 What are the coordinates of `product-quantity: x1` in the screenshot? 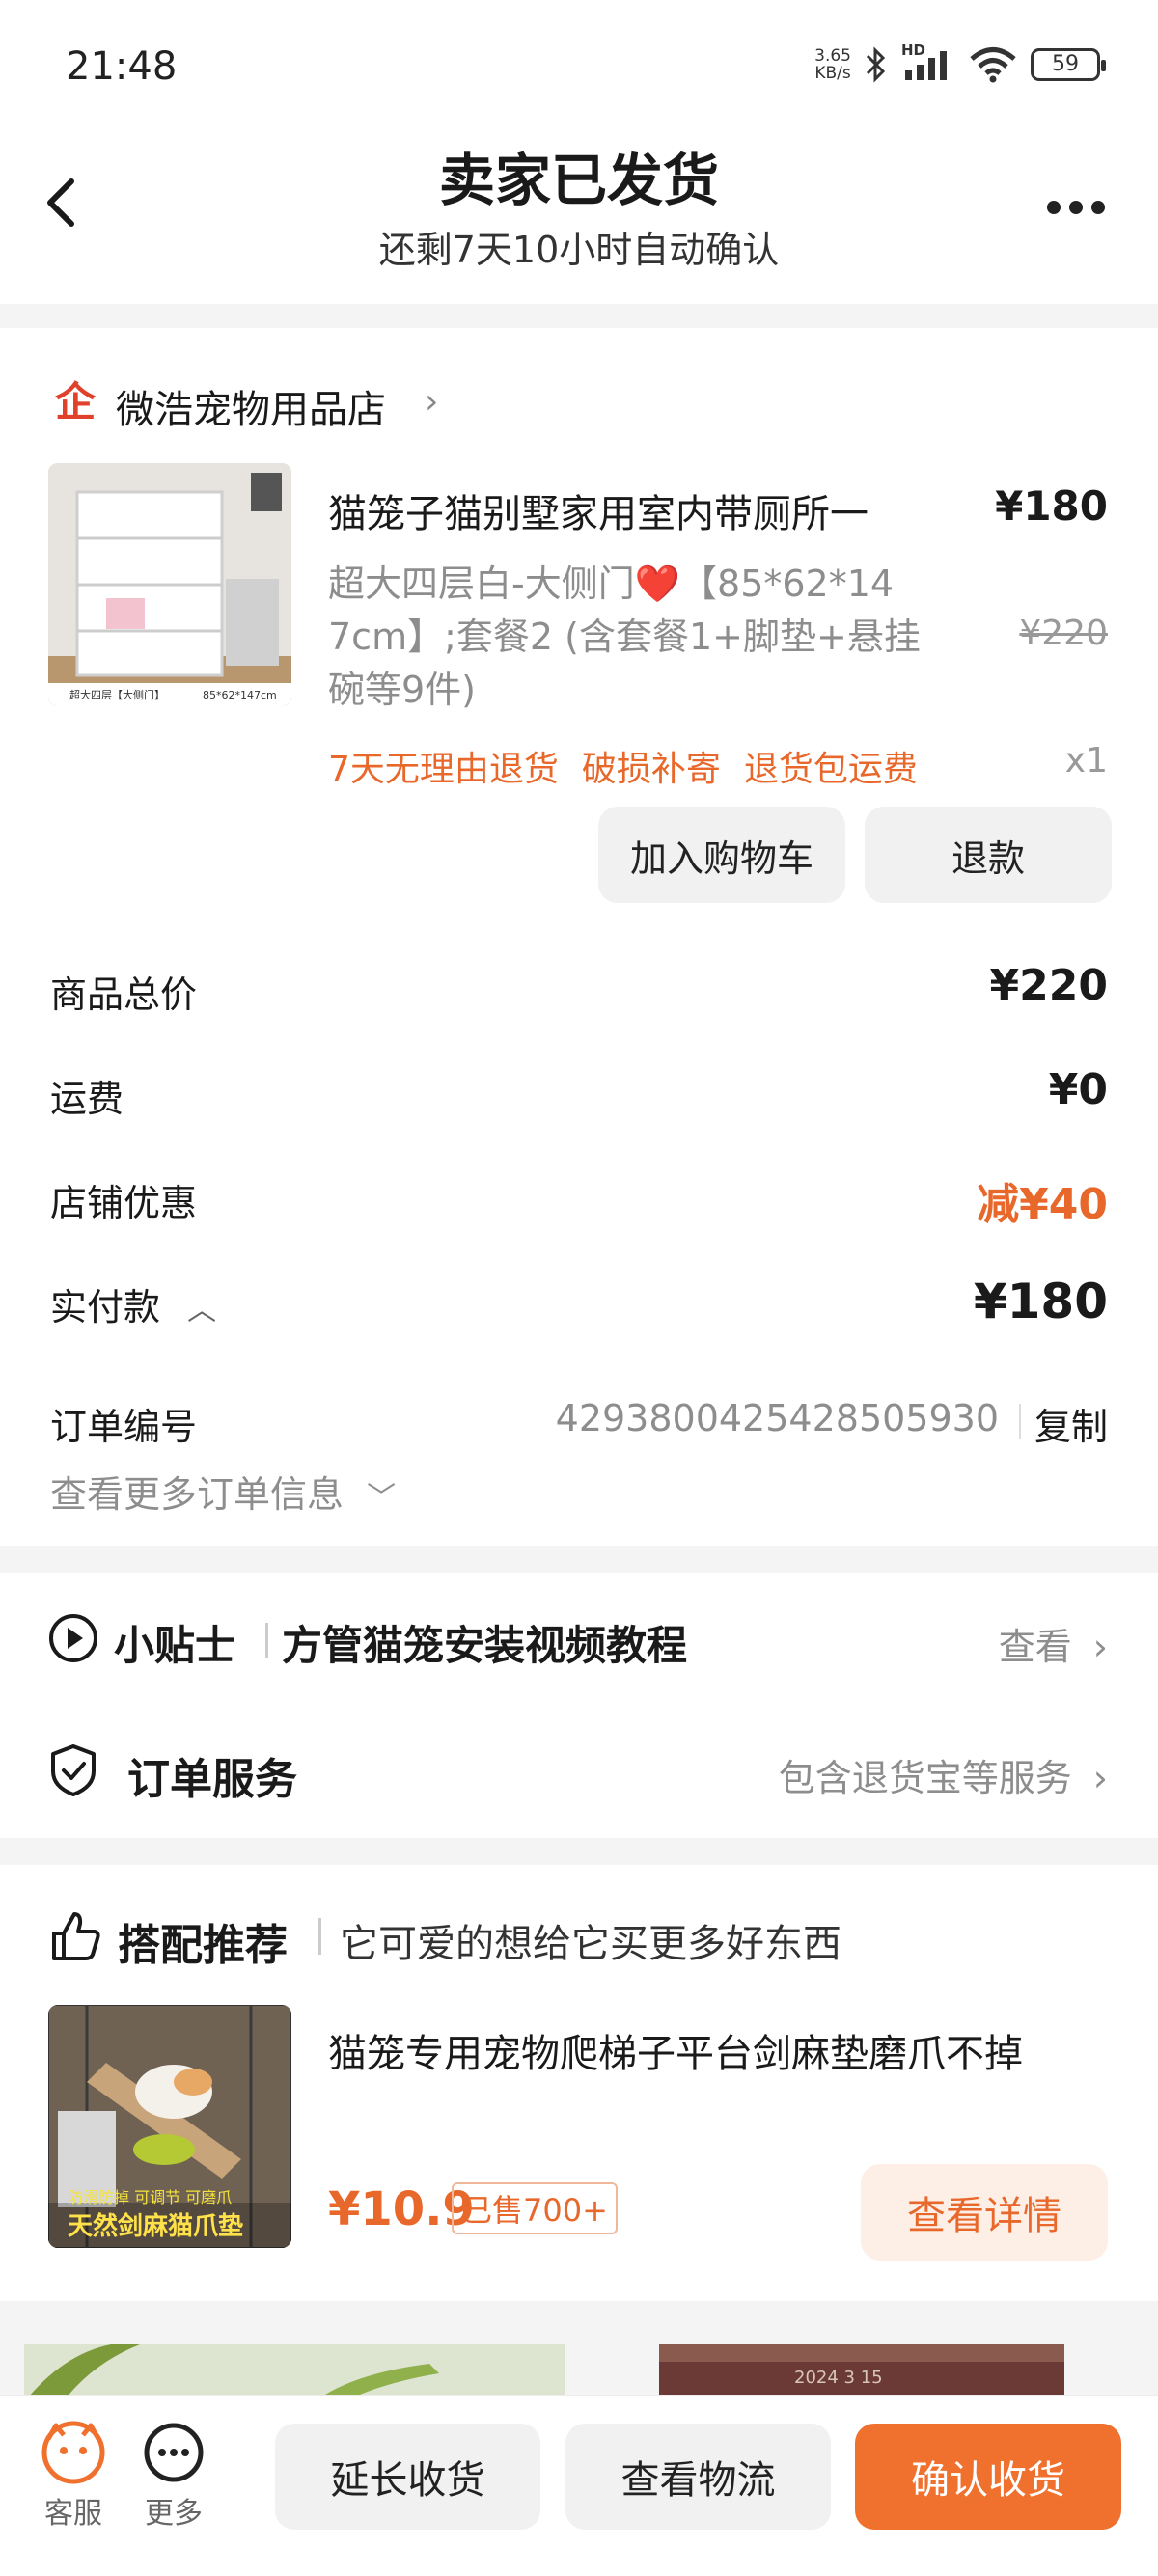 It's located at (1086, 761).